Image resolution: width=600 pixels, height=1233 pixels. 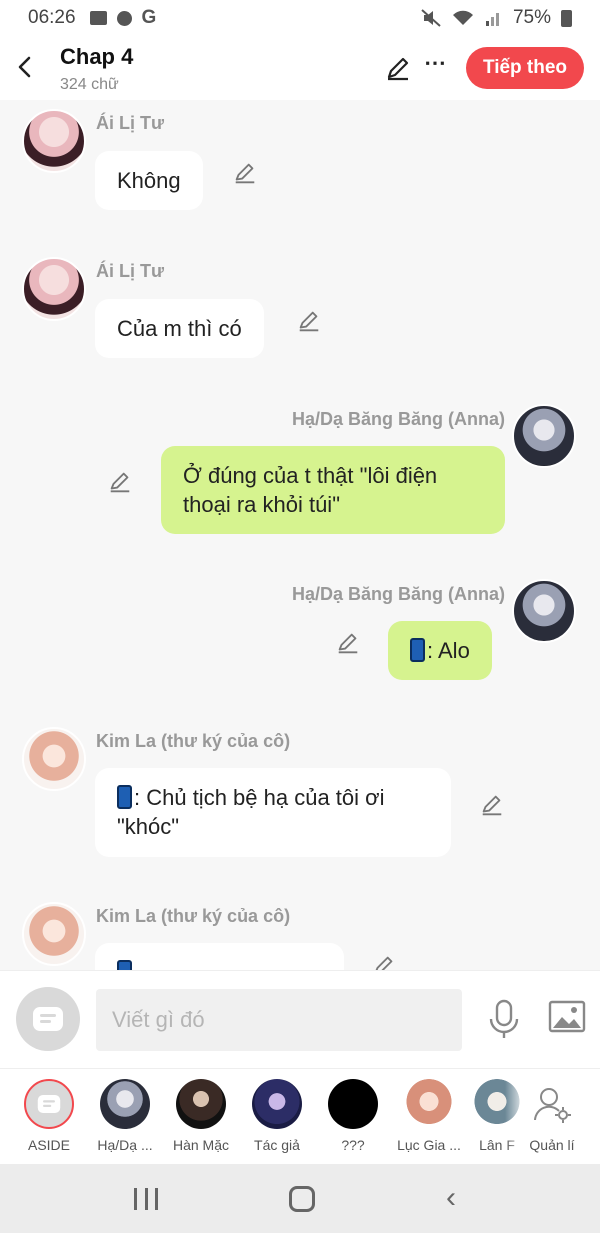 I want to click on character-label: ASIDE, so click(x=48, y=1145).